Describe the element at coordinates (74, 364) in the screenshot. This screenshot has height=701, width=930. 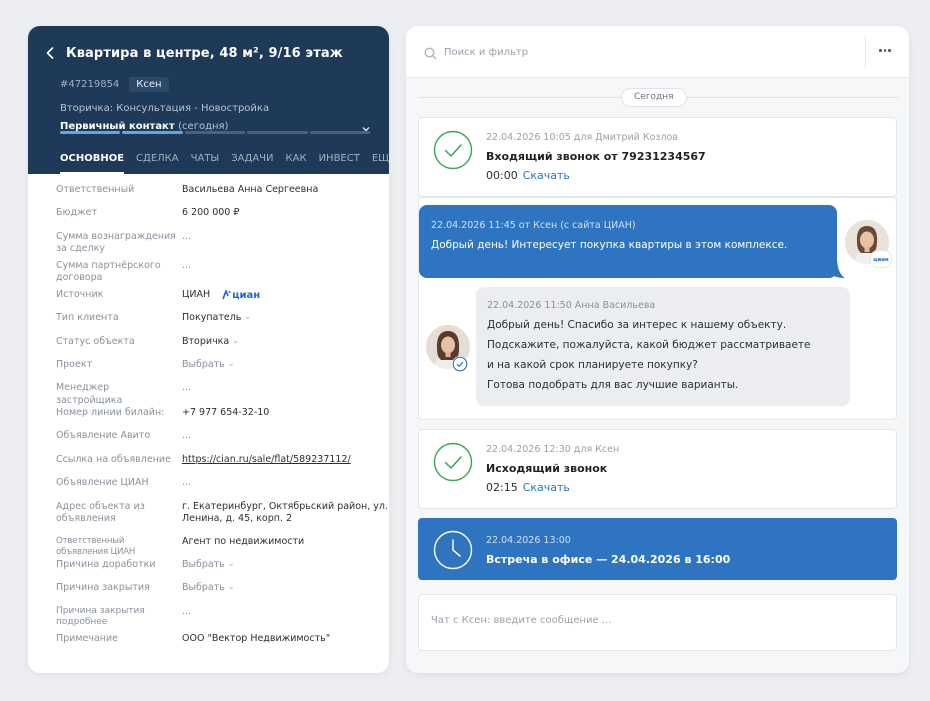
I see `field-label: Проект` at that location.